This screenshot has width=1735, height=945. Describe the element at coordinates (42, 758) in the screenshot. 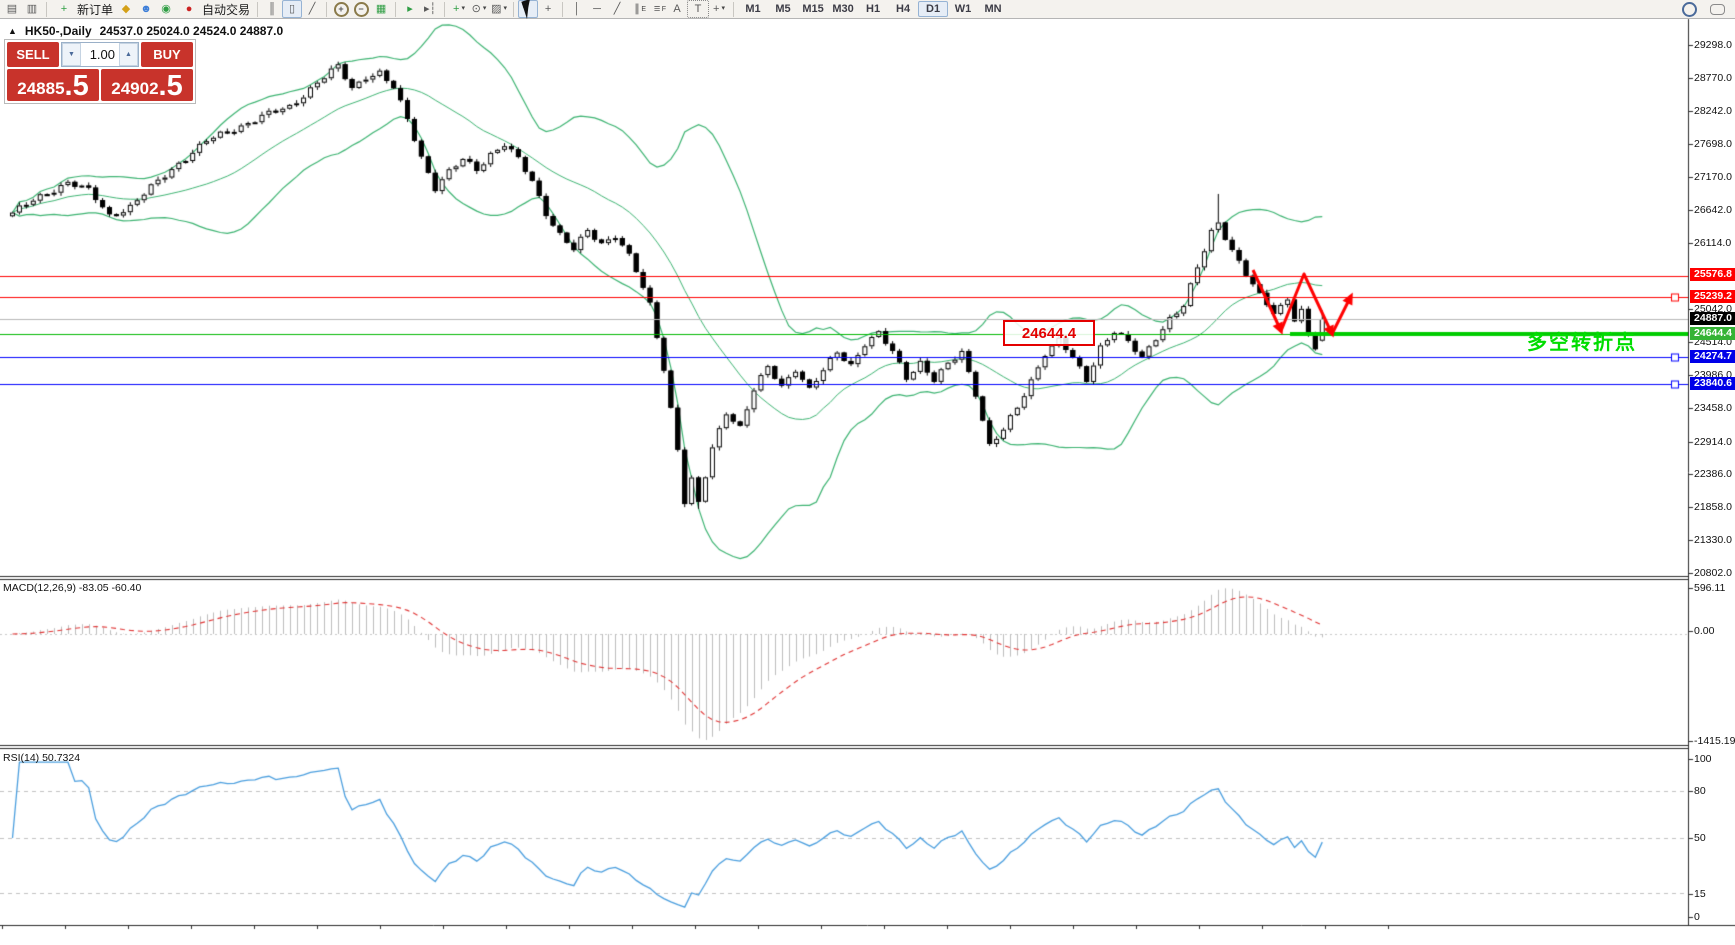

I see `rsi-indicator-label: RSI(14) 50.7324` at that location.